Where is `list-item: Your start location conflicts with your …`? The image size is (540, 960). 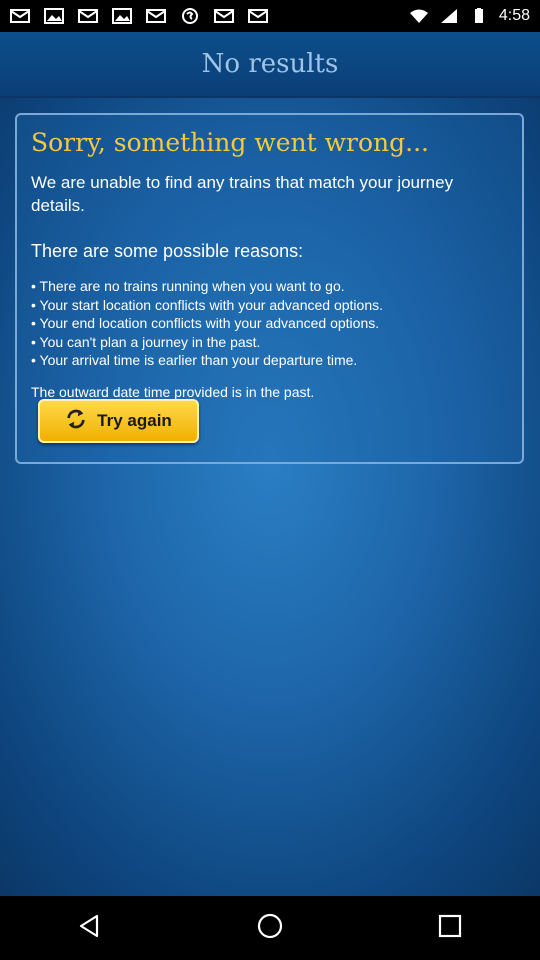
list-item: Your start location conflicts with your … is located at coordinates (269, 305).